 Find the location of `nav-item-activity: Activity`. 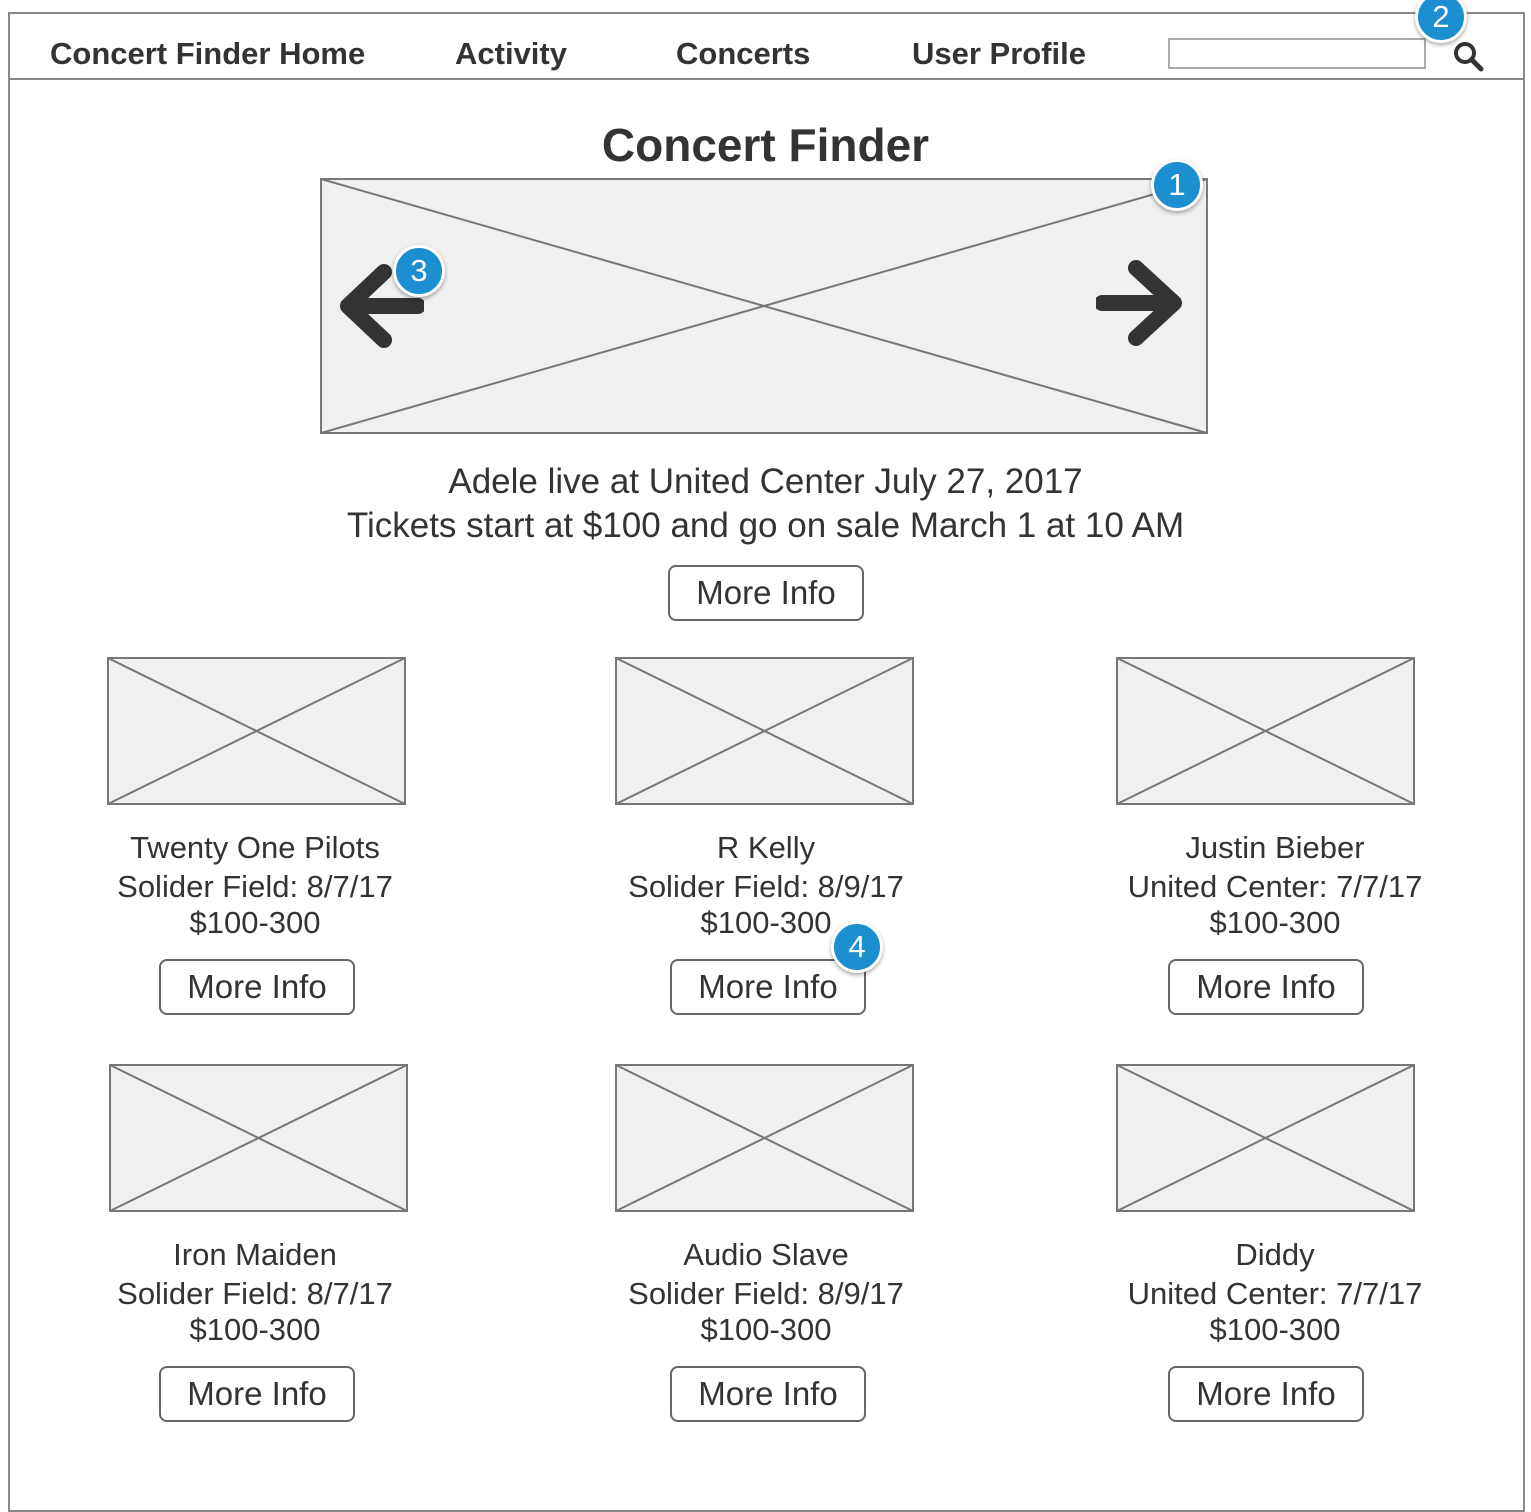

nav-item-activity: Activity is located at coordinates (511, 54).